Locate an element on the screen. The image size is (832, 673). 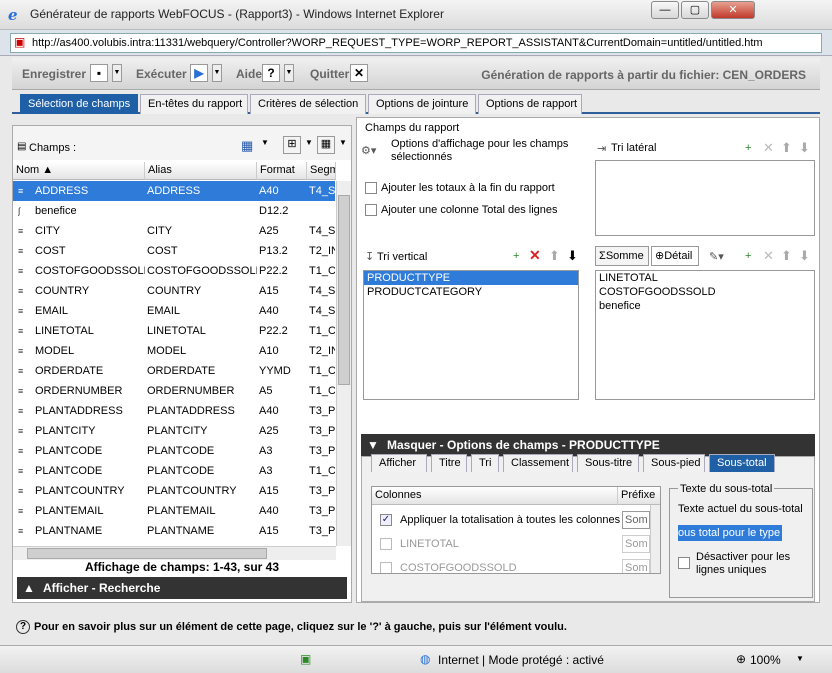
field-row: ≡ ORDERDATE ORDERDATE YYMD T1_C is located at coordinates (174, 371).